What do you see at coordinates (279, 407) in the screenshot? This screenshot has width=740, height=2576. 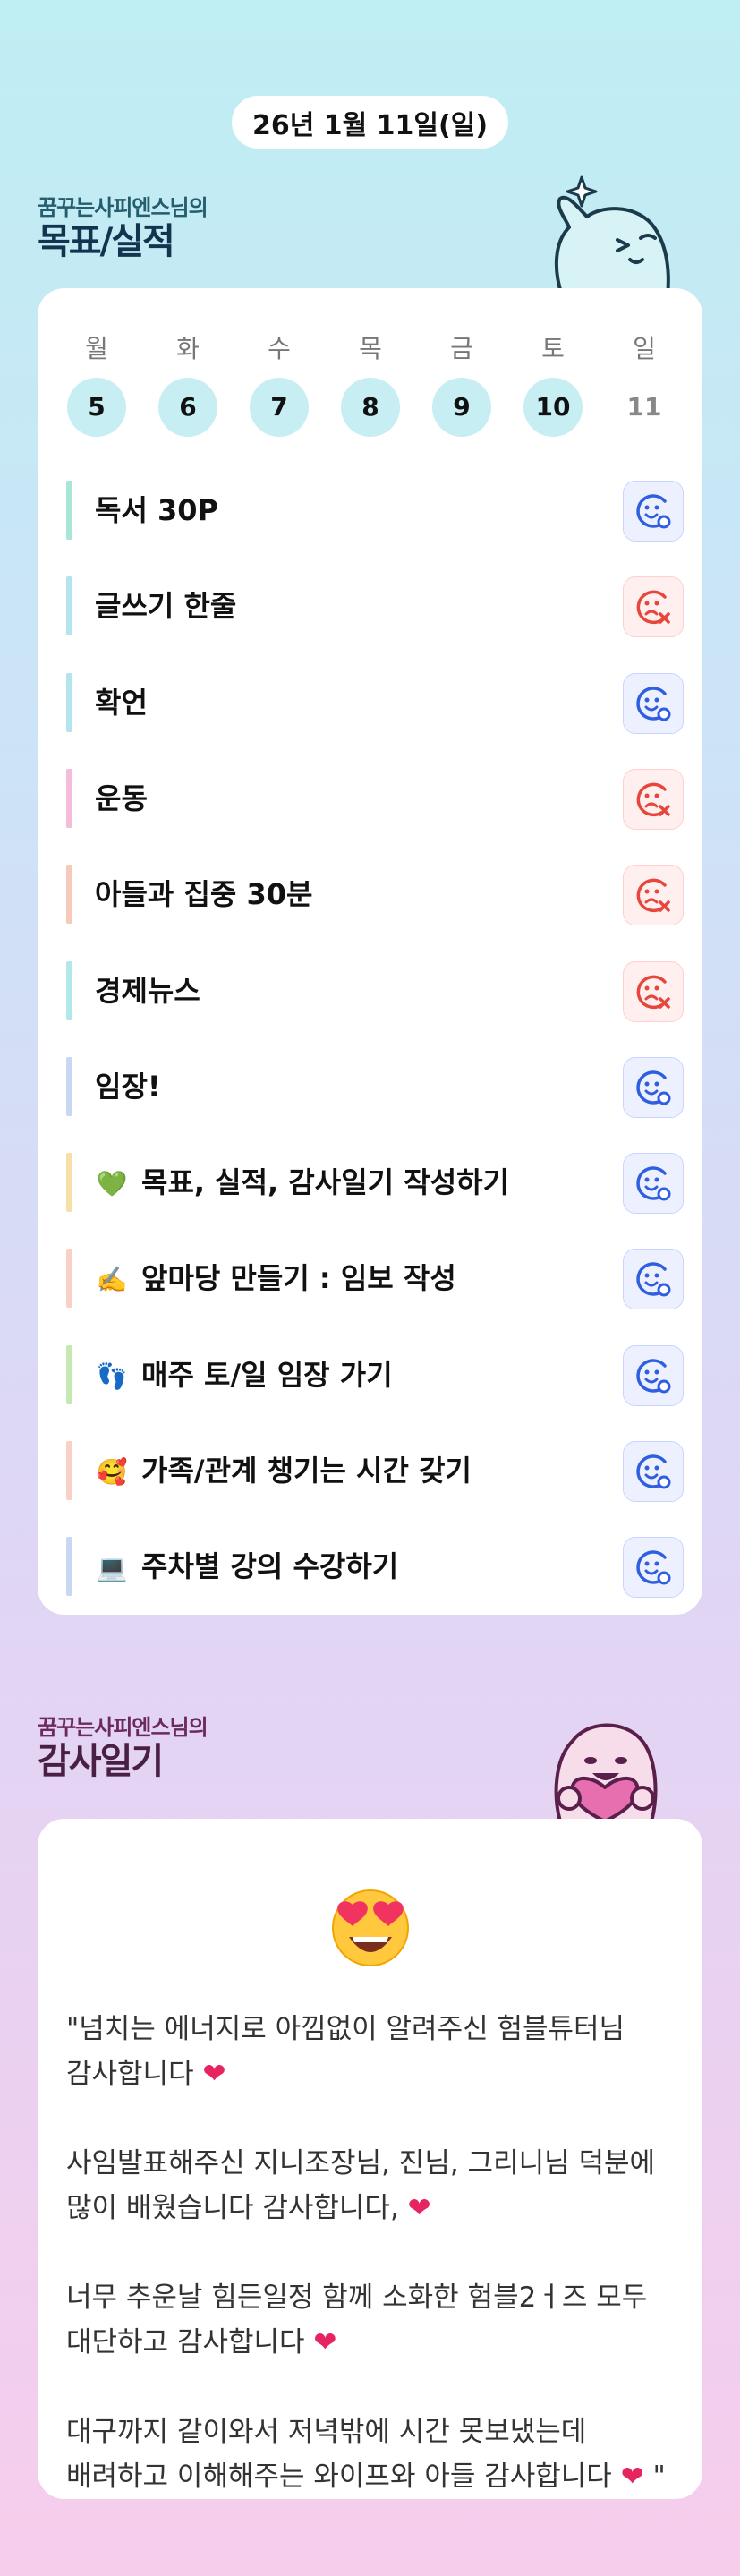 I see `day-number: 7` at bounding box center [279, 407].